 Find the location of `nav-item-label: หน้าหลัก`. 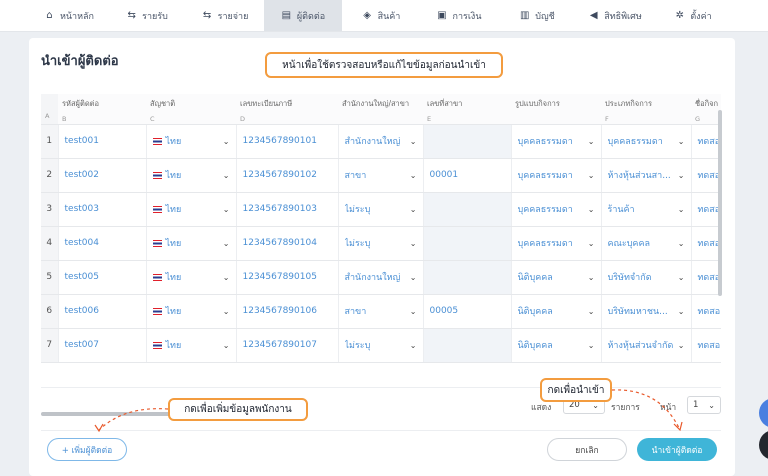

nav-item-label: หน้าหลัก is located at coordinates (77, 16).